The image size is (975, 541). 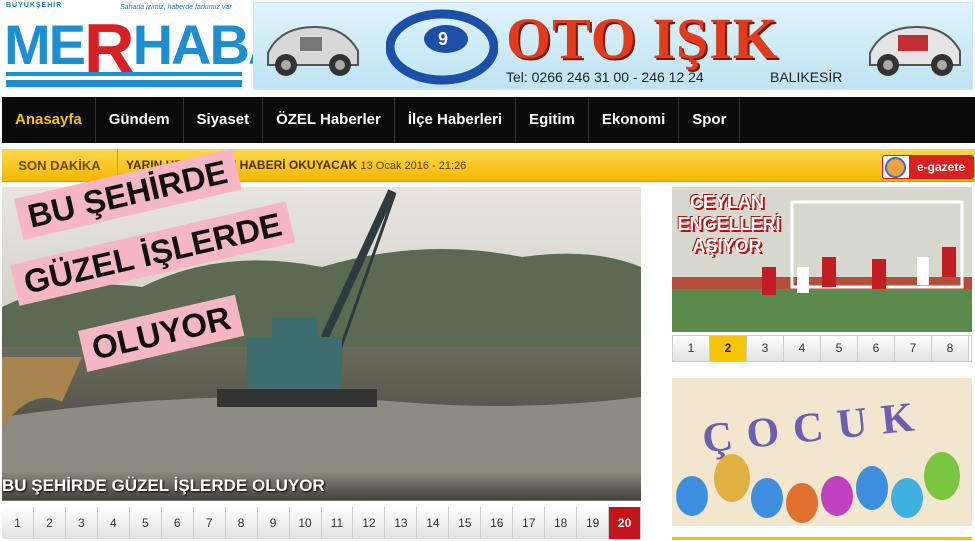 What do you see at coordinates (727, 246) in the screenshot?
I see `side-overlay-line: AŞIYOR` at bounding box center [727, 246].